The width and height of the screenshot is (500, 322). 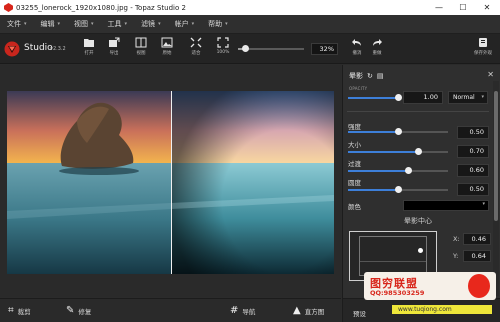 What do you see at coordinates (473, 151) in the screenshot?
I see `size-value: 0.70` at bounding box center [473, 151].